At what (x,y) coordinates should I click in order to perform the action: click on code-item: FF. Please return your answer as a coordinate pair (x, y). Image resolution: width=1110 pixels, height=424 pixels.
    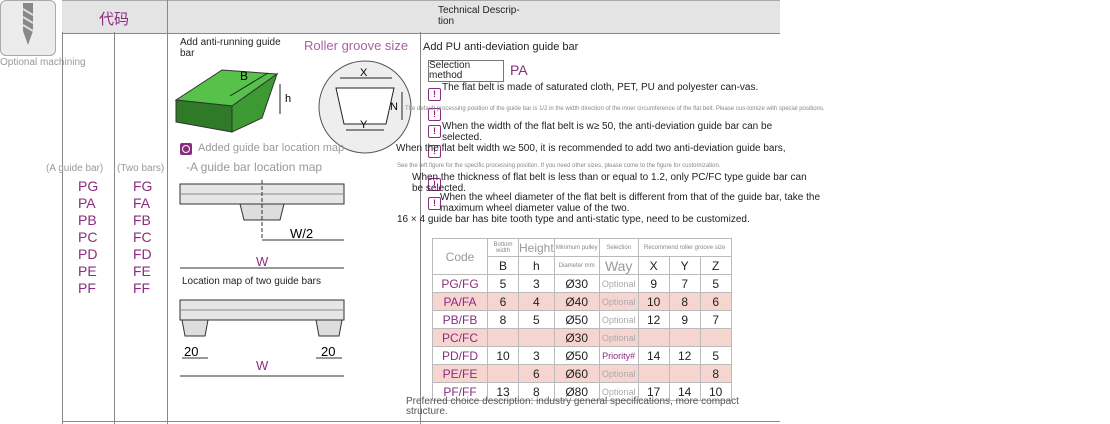
    Looking at the image, I should click on (142, 288).